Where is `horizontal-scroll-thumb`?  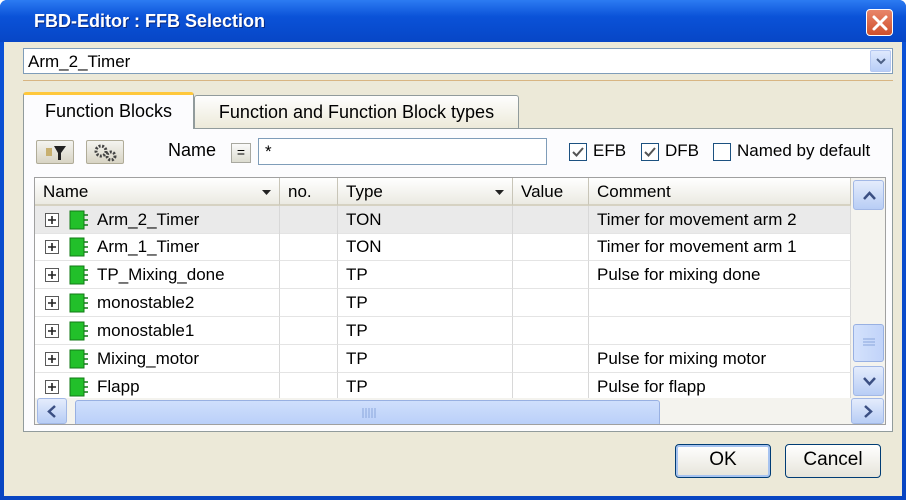 horizontal-scroll-thumb is located at coordinates (367, 412).